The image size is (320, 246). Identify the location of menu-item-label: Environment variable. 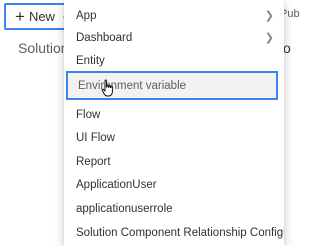
(132, 85).